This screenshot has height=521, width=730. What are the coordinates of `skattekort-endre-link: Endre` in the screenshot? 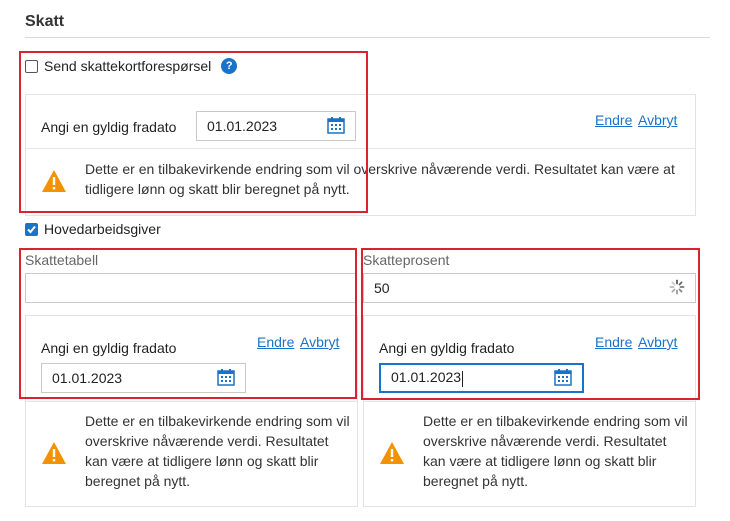 It's located at (613, 120).